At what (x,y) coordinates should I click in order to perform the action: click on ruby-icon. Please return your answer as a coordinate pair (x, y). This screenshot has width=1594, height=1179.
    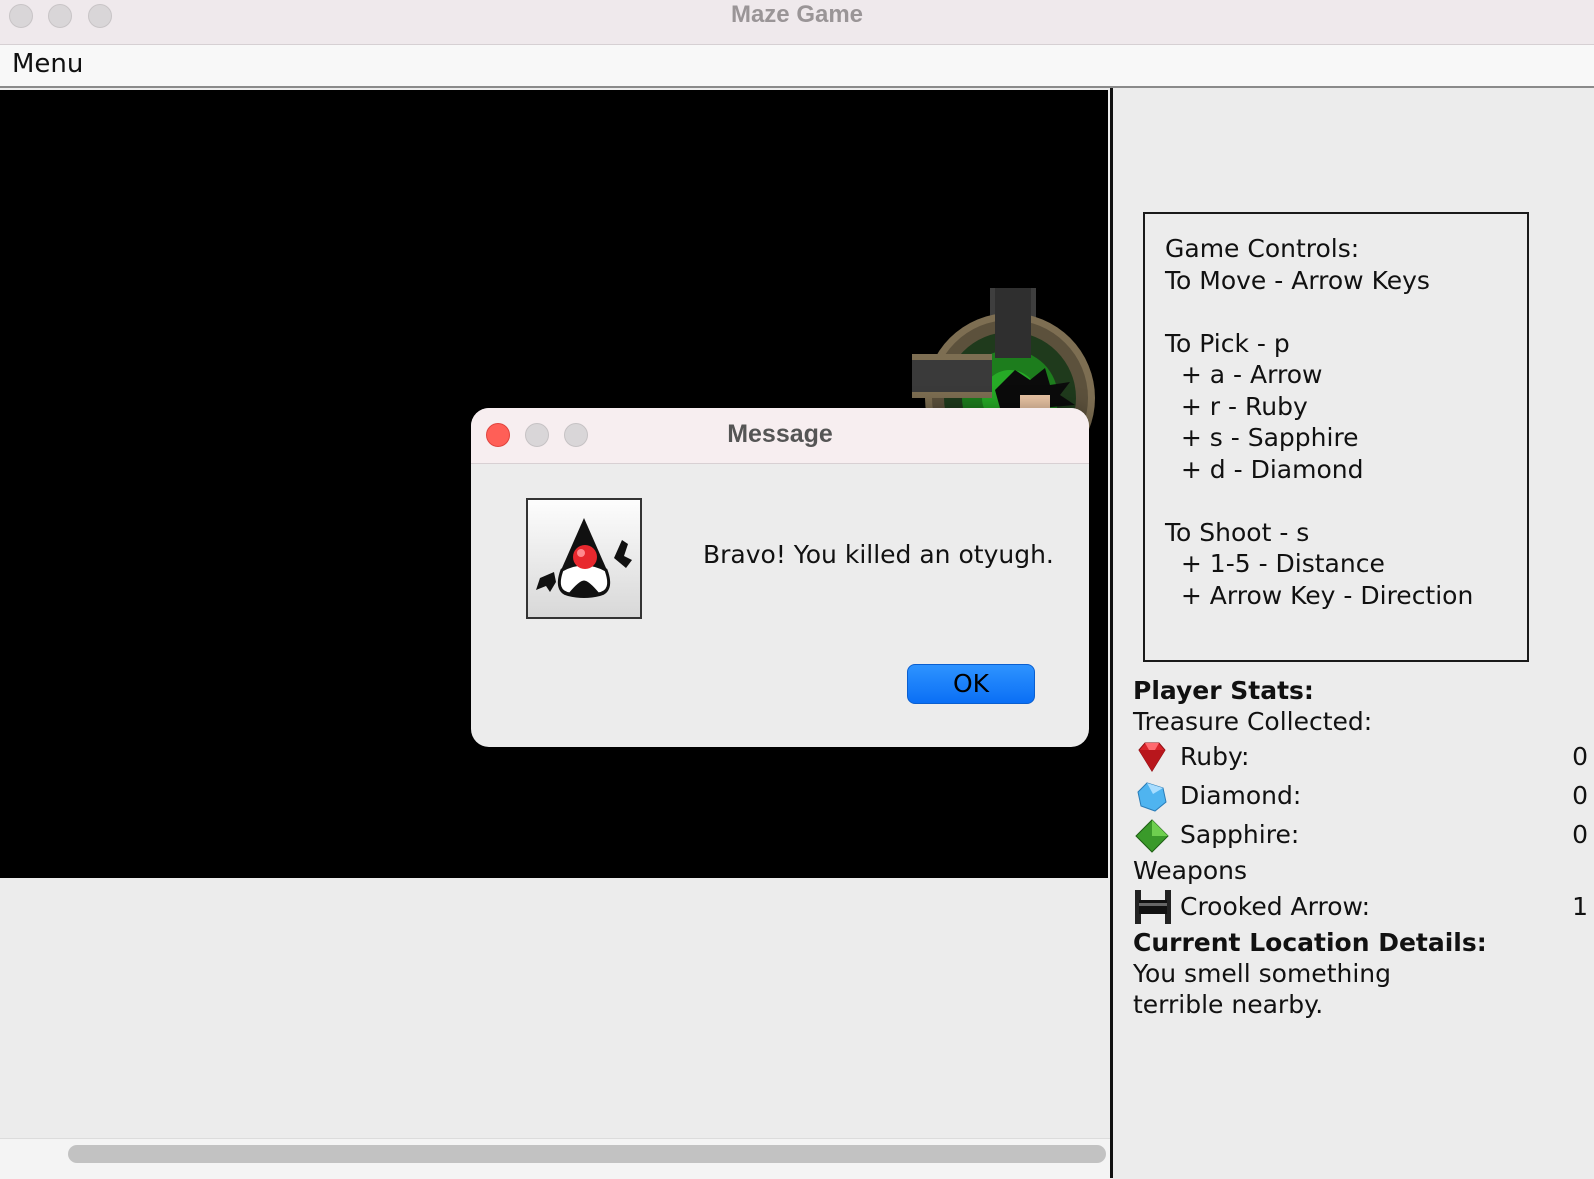
    Looking at the image, I should click on (1152, 757).